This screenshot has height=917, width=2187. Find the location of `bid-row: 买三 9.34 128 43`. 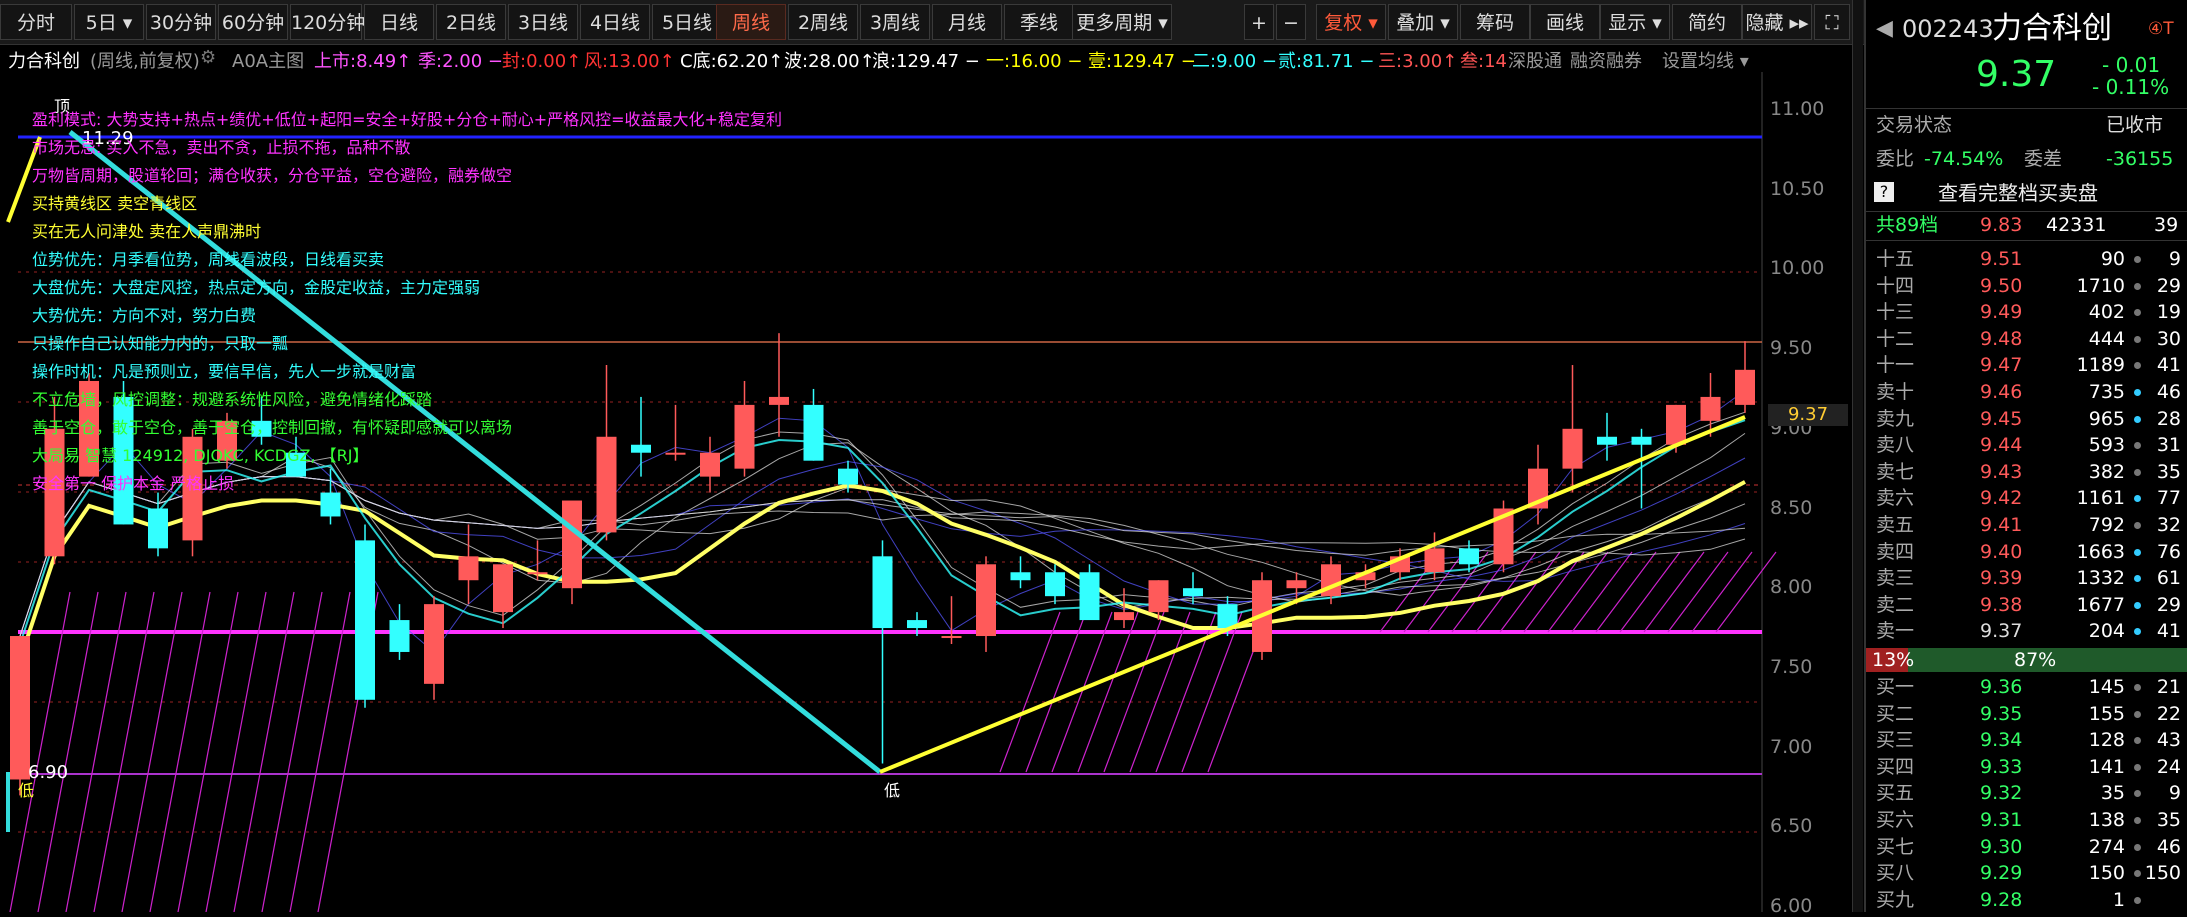

bid-row: 买三 9.34 128 43 is located at coordinates (2026, 740).